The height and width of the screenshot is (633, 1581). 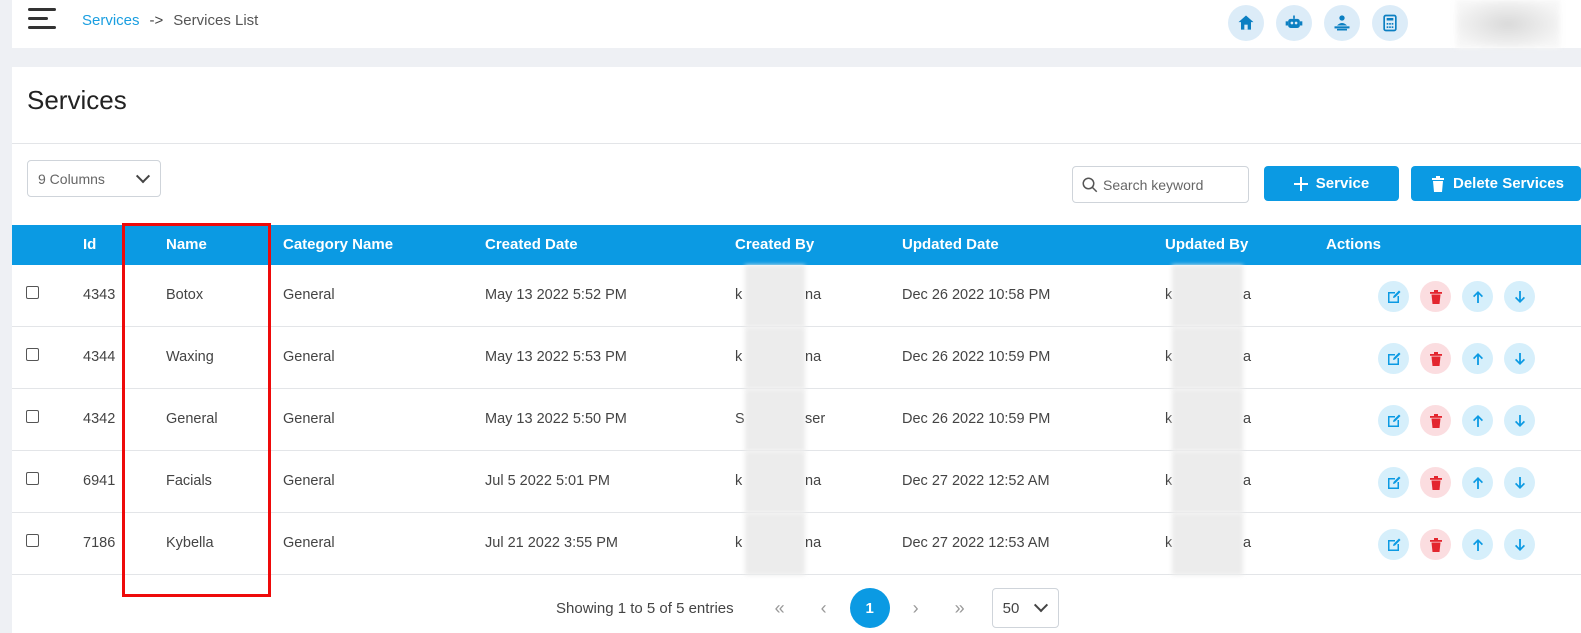 I want to click on cell-updated-date: Dec 26 2022 10:58 PM, so click(x=976, y=295).